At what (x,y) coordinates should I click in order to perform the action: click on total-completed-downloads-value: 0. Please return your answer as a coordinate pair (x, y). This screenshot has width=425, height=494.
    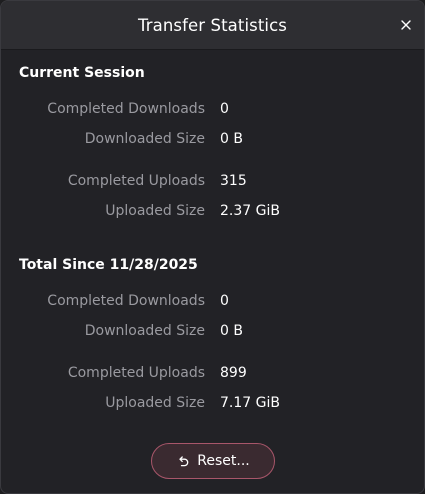
    Looking at the image, I should click on (224, 301).